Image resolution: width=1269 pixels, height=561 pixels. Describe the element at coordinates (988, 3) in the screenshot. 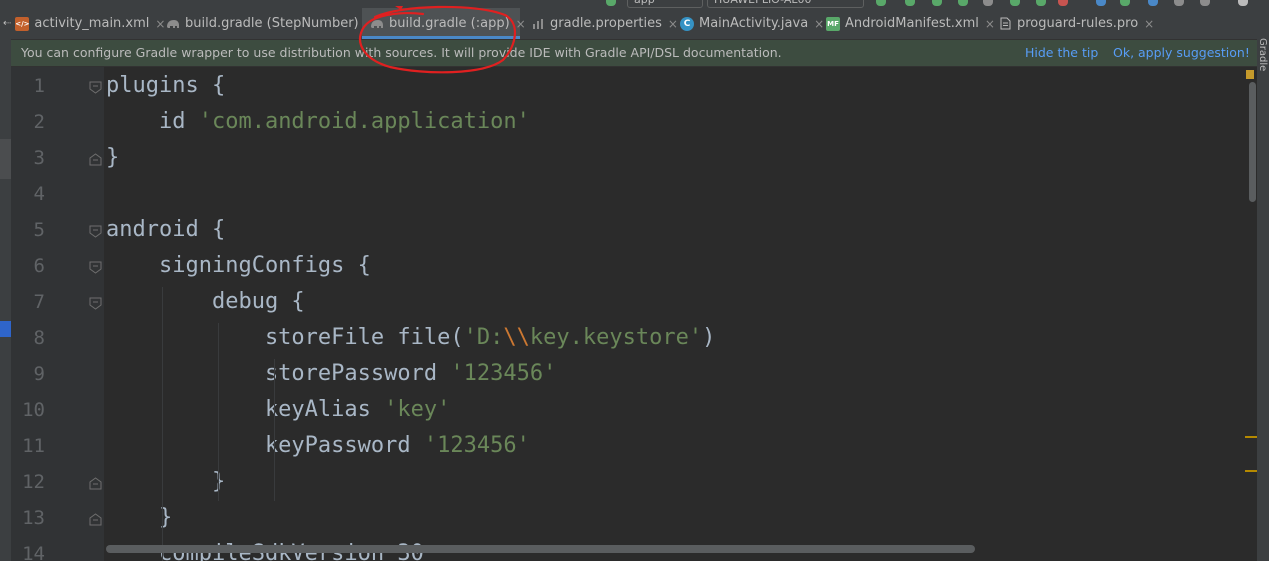

I see `attach-debugger-icon` at that location.